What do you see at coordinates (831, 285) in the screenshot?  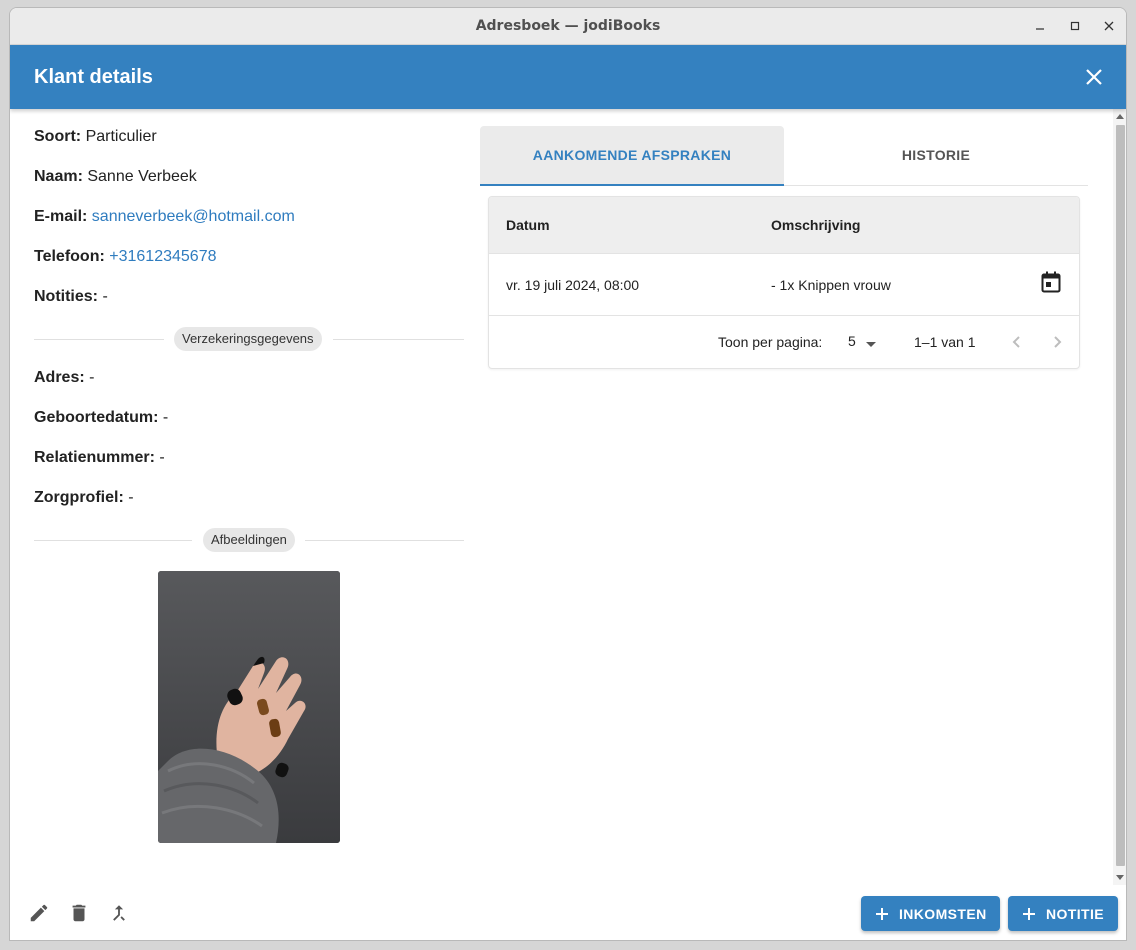 I see `cell-omschrijving: - 1x Knippen vrouw` at bounding box center [831, 285].